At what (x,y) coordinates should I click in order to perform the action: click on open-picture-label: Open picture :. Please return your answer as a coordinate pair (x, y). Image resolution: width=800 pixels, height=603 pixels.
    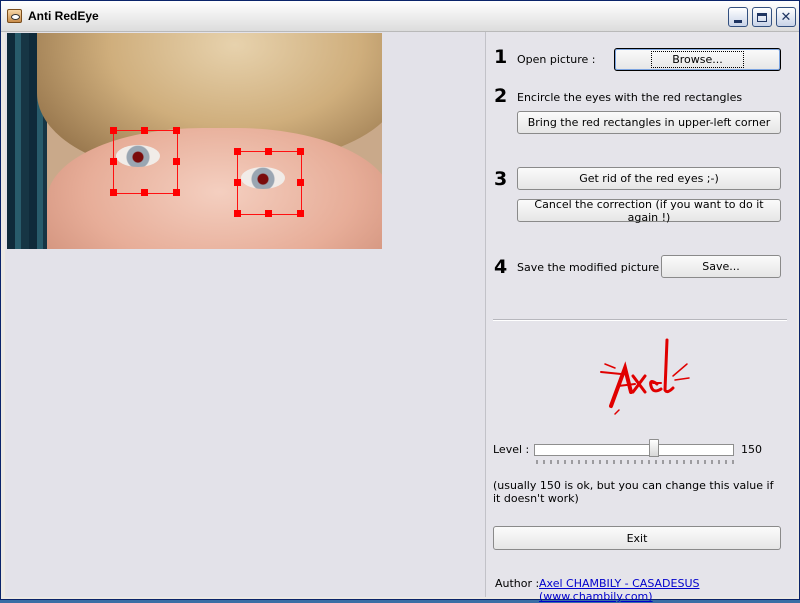
    Looking at the image, I should click on (556, 59).